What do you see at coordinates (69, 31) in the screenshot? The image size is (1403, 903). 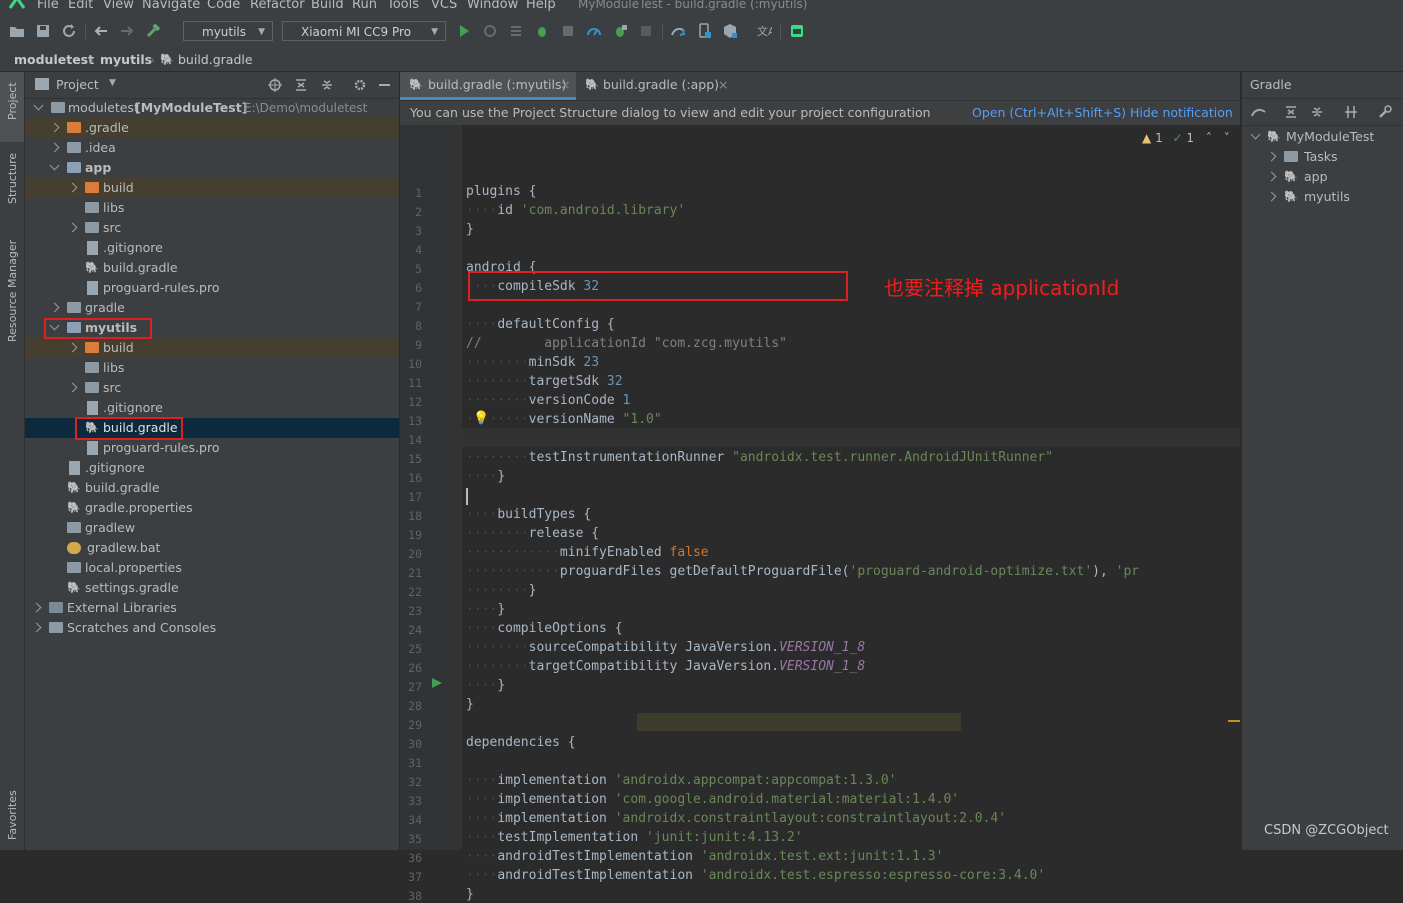 I see `sync-icon` at bounding box center [69, 31].